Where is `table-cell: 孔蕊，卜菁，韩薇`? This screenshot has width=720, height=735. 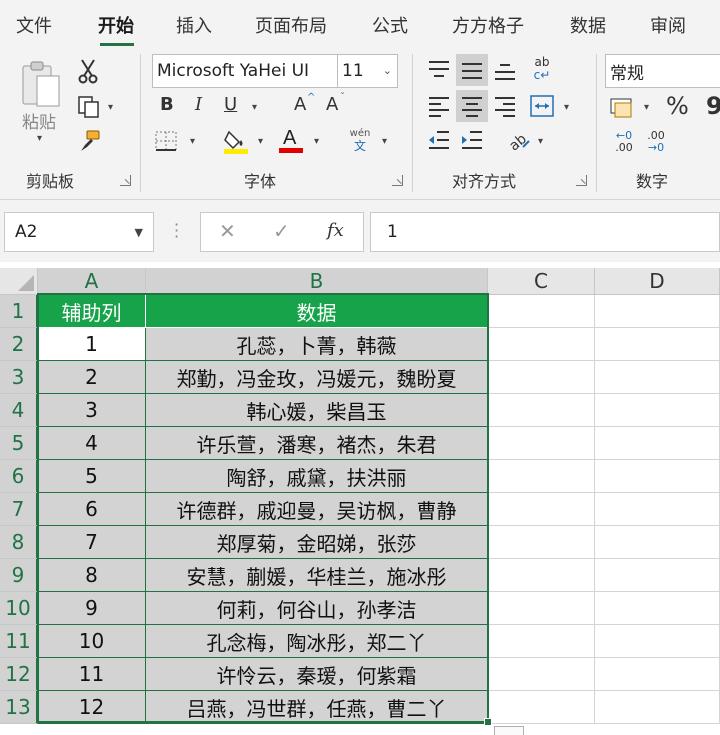 table-cell: 孔蕊，卜菁，韩薇 is located at coordinates (317, 344).